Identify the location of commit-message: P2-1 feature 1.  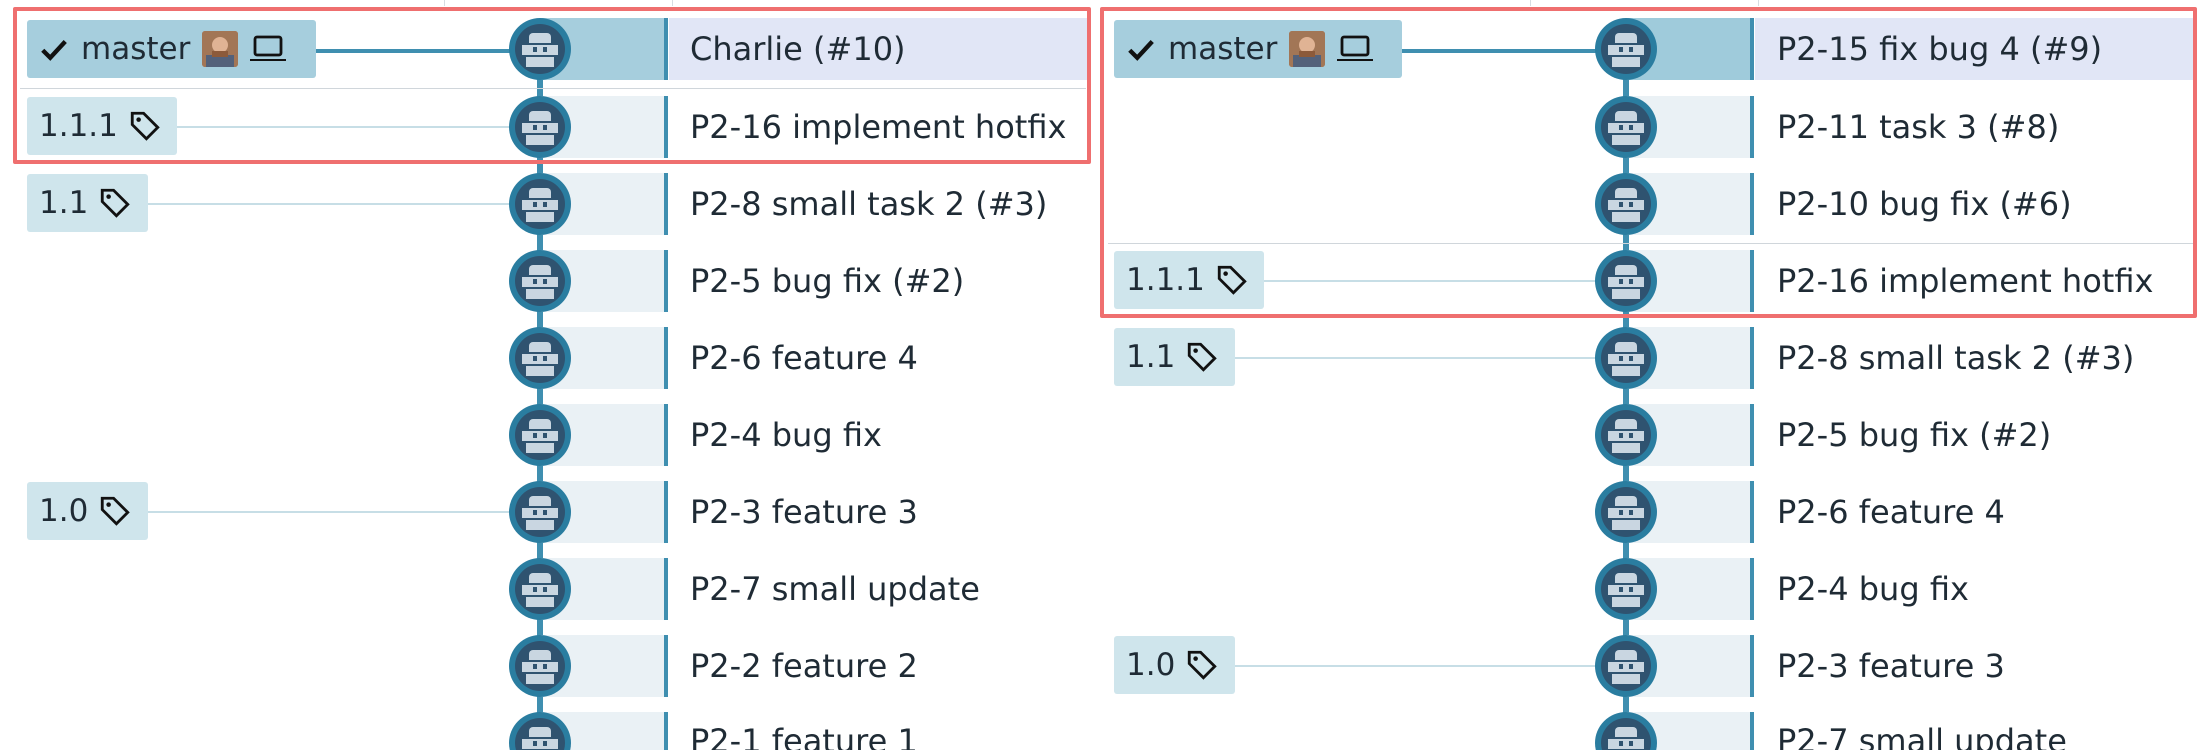
(804, 730).